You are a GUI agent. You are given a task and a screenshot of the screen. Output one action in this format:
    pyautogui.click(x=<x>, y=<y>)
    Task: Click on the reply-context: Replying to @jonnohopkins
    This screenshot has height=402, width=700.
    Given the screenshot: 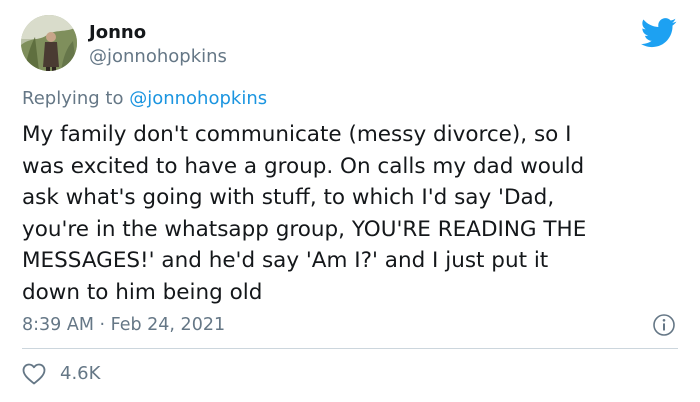 What is the action you would take?
    pyautogui.click(x=144, y=99)
    